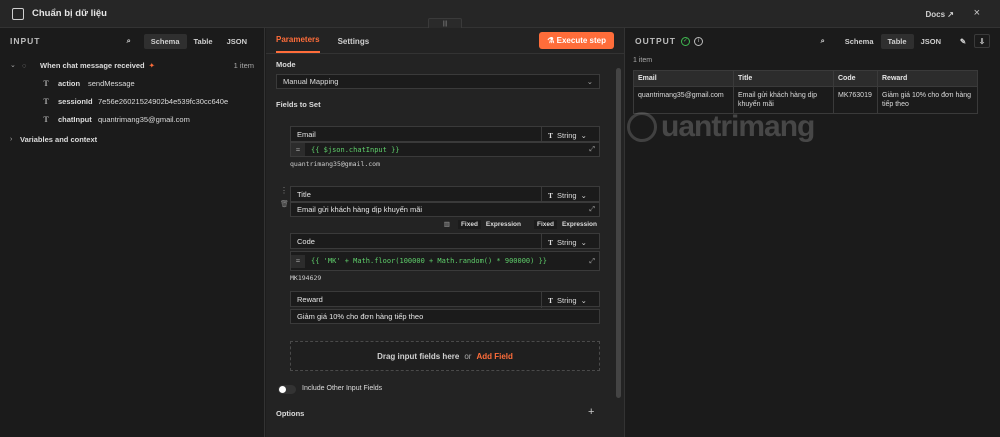  I want to click on field-value: quantrimang35@gmail.com, so click(144, 119).